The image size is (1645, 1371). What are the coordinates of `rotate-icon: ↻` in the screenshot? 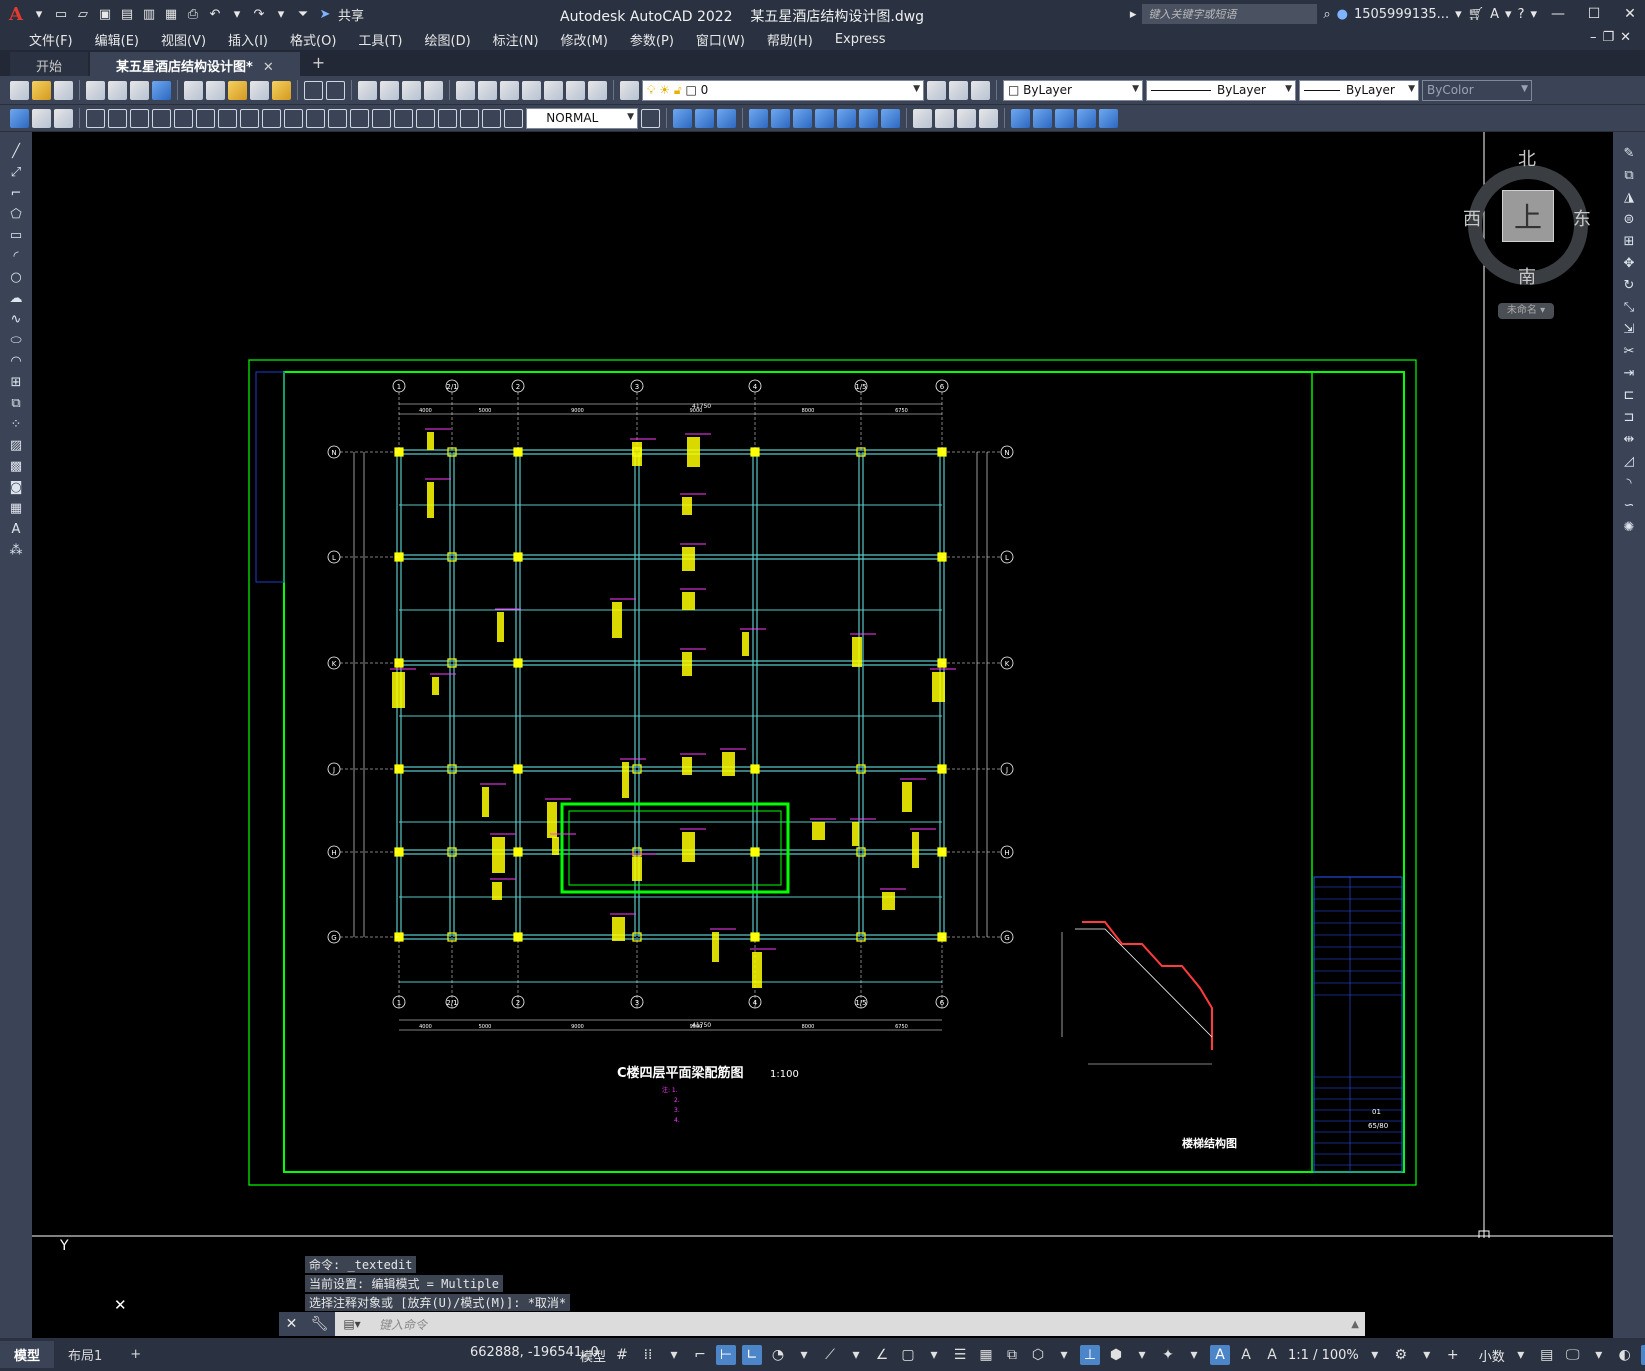 It's located at (1629, 285).